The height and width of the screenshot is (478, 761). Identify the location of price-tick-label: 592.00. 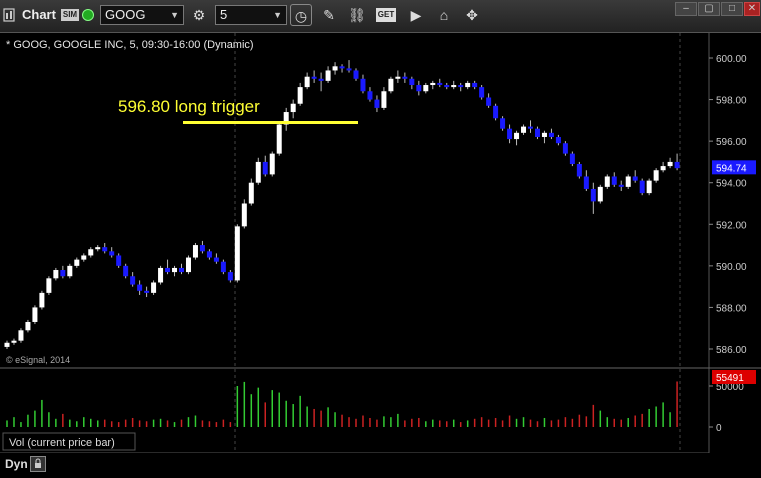
(731, 225).